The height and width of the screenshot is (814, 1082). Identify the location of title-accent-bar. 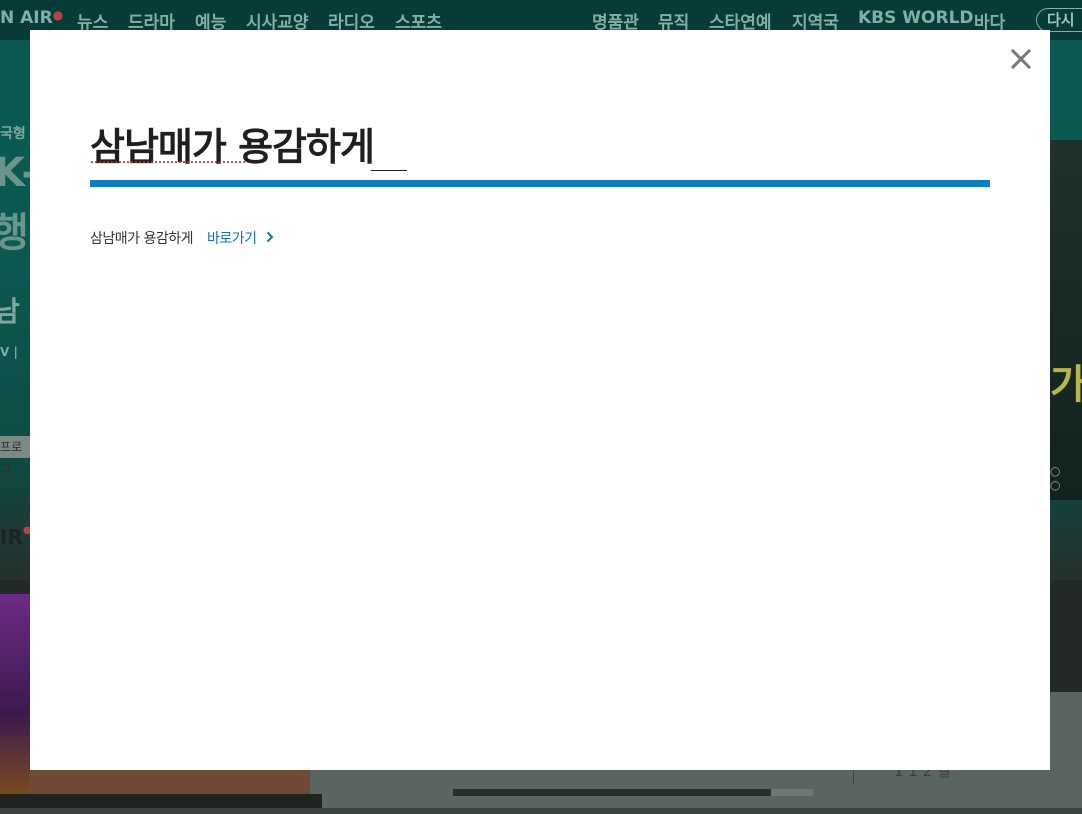
(540, 183).